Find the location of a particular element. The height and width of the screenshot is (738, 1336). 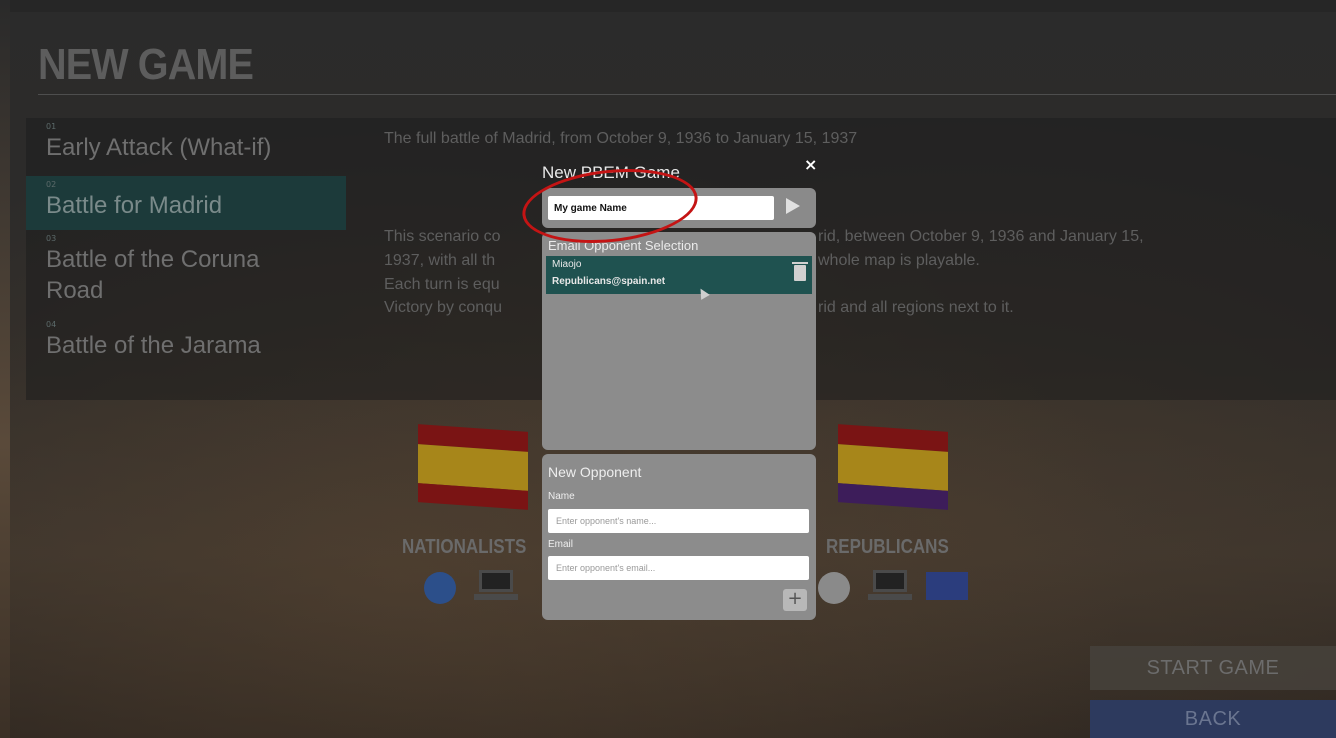

scenario-description-line: 1937, with all th is located at coordinates (440, 260).